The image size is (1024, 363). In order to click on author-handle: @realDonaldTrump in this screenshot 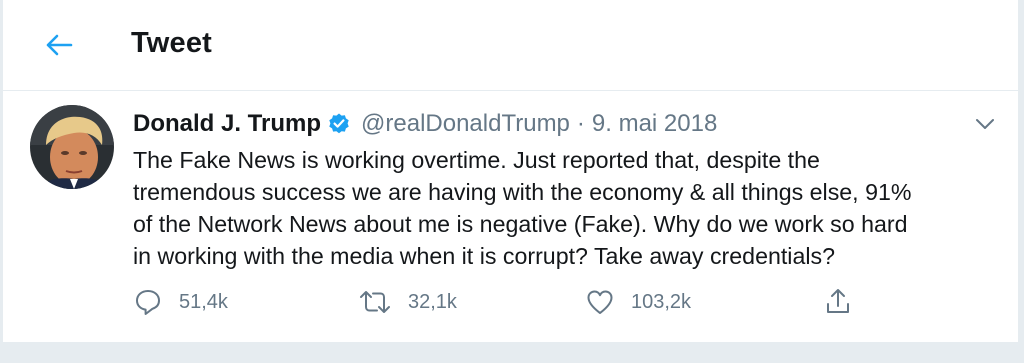, I will do `click(465, 124)`.